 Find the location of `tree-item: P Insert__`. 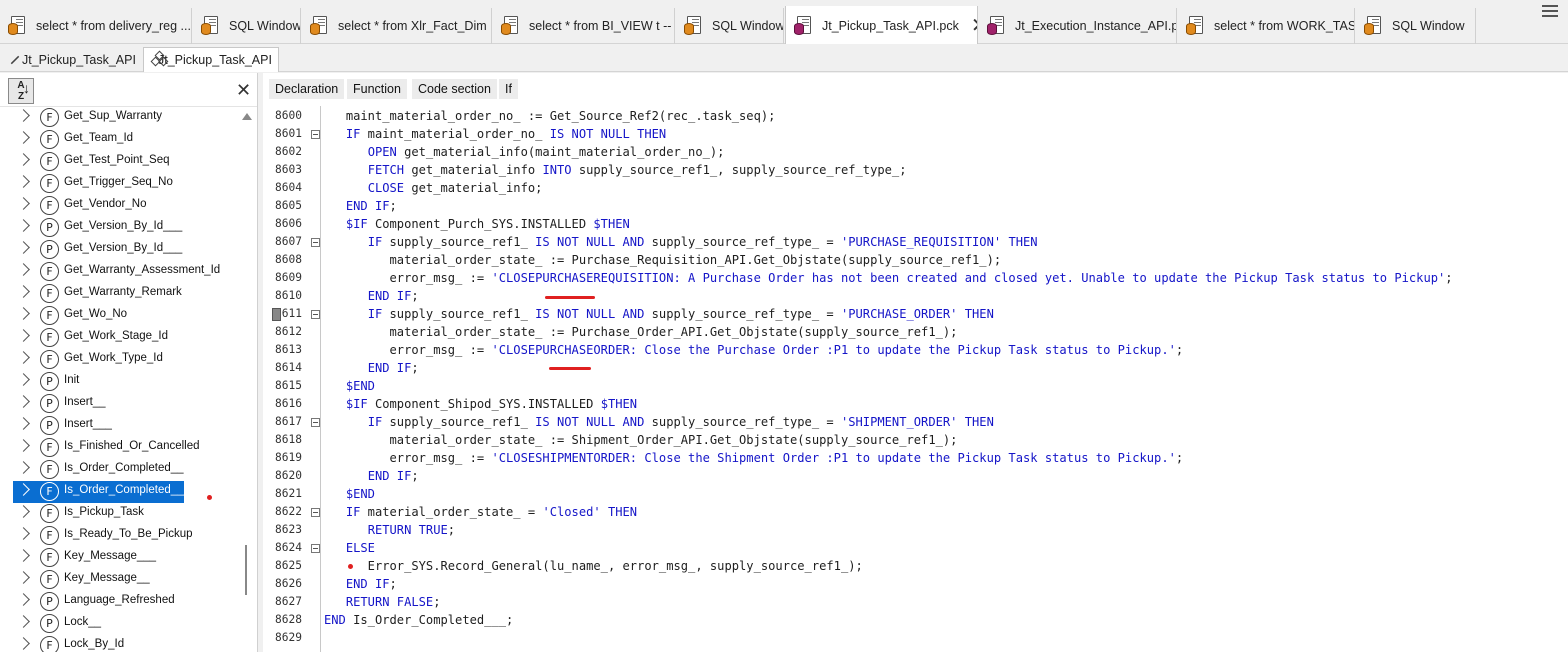

tree-item: P Insert__ is located at coordinates (120, 404).